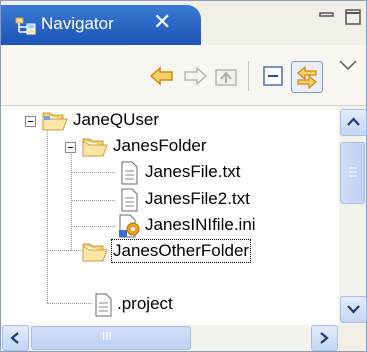  Describe the element at coordinates (160, 145) in the screenshot. I see `tree-item-label: JanesFolder` at that location.